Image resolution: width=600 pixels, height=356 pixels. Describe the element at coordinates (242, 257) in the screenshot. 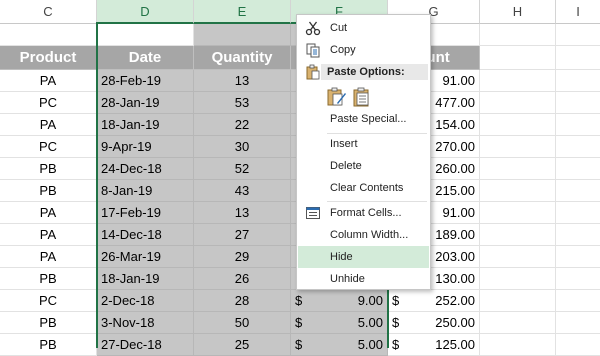

I see `cell-quantity: 29` at that location.